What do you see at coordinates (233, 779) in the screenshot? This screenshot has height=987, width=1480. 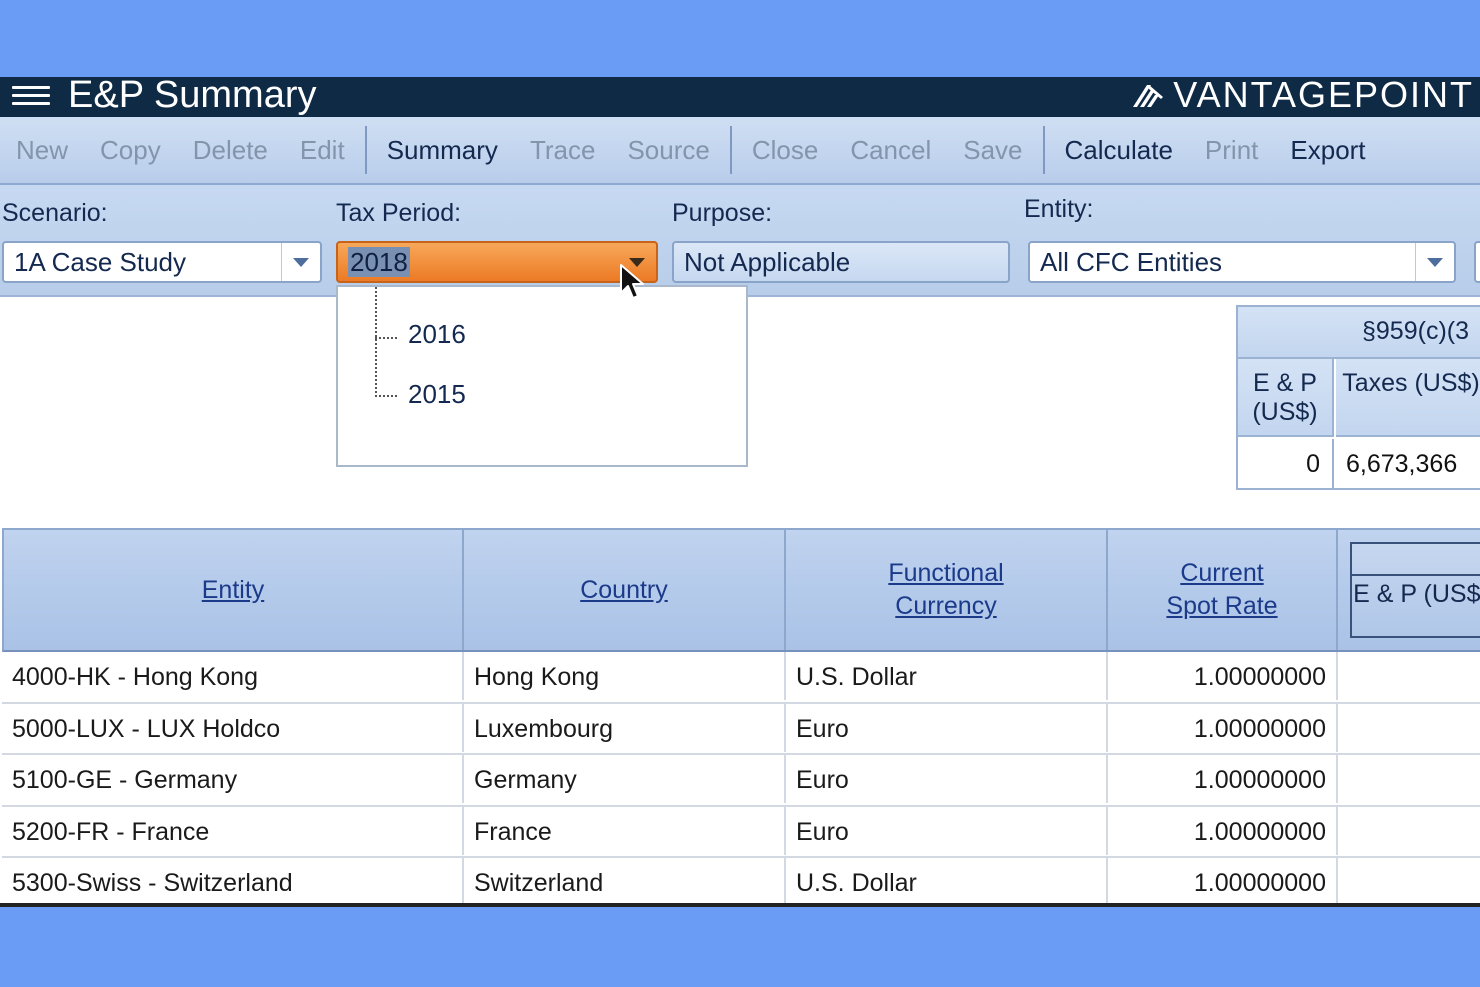 I see `entity-cell: 5100-GE - Germany` at bounding box center [233, 779].